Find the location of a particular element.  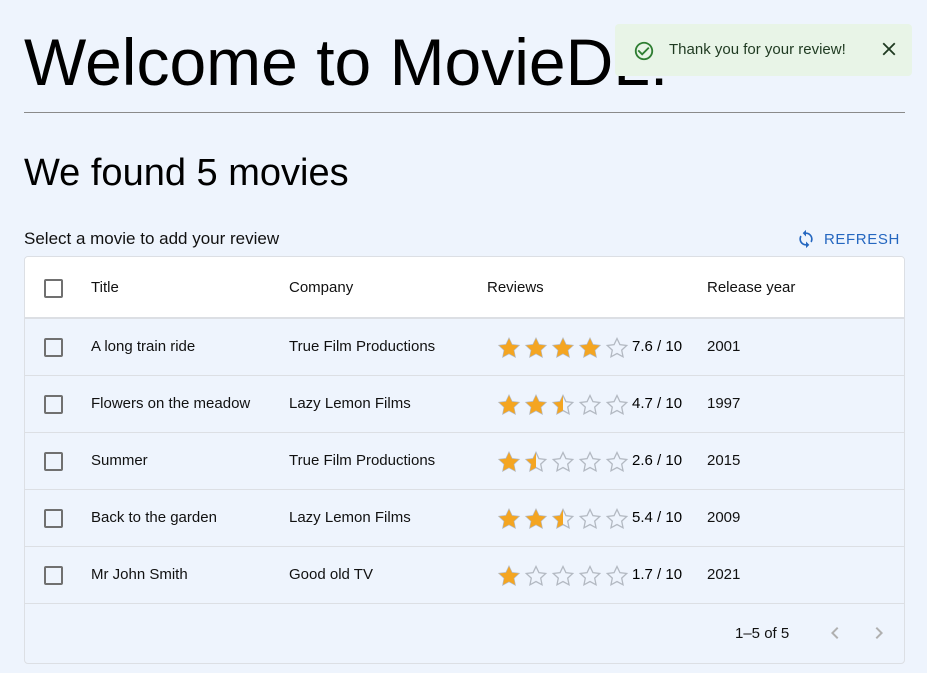

toast-notification: Thank you for your review! is located at coordinates (763, 50).